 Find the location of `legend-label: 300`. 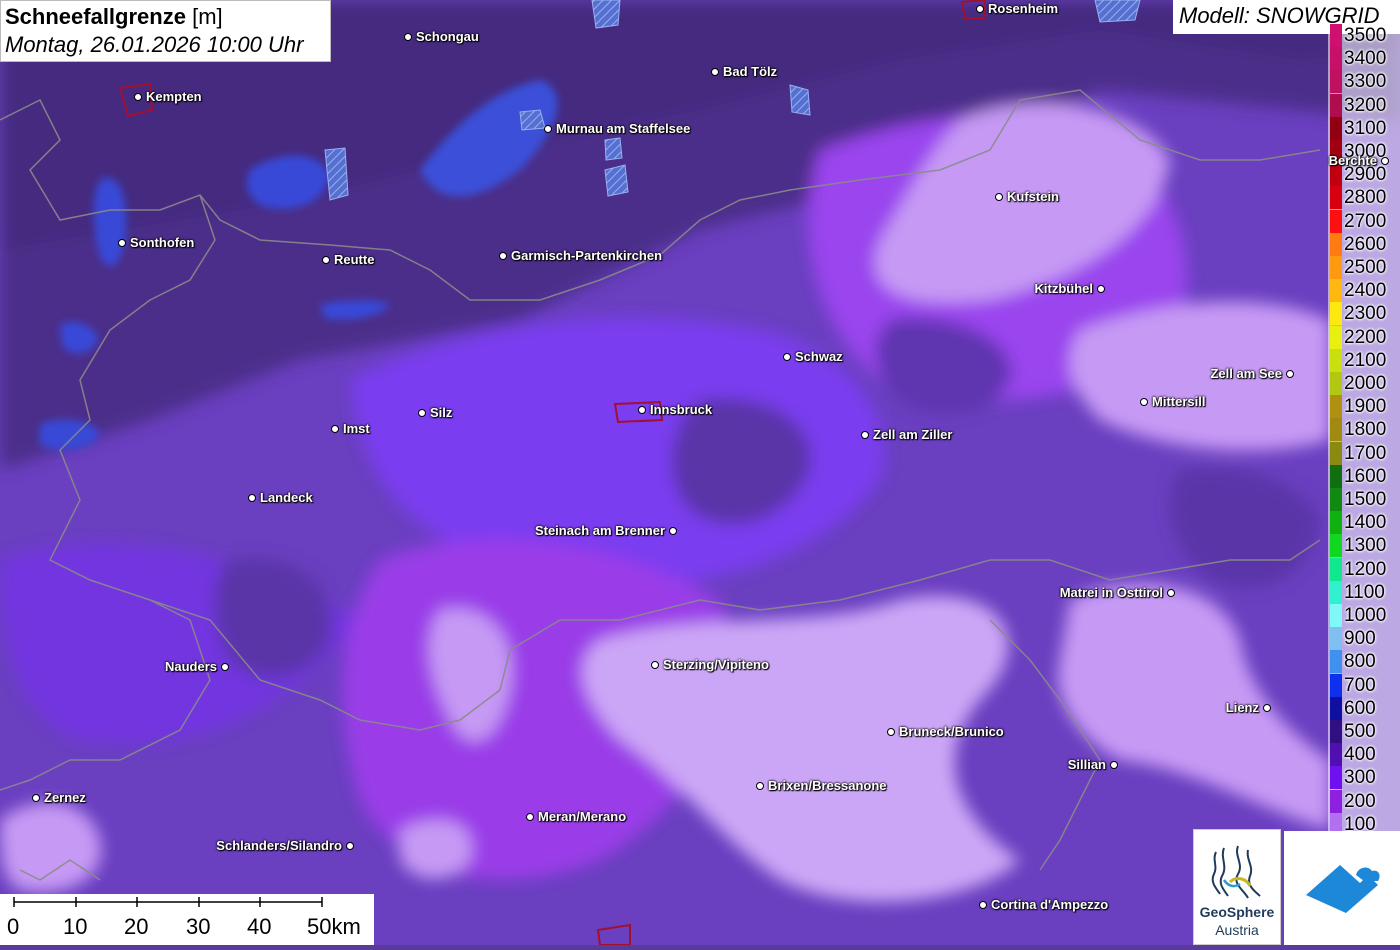

legend-label: 300 is located at coordinates (1360, 778).